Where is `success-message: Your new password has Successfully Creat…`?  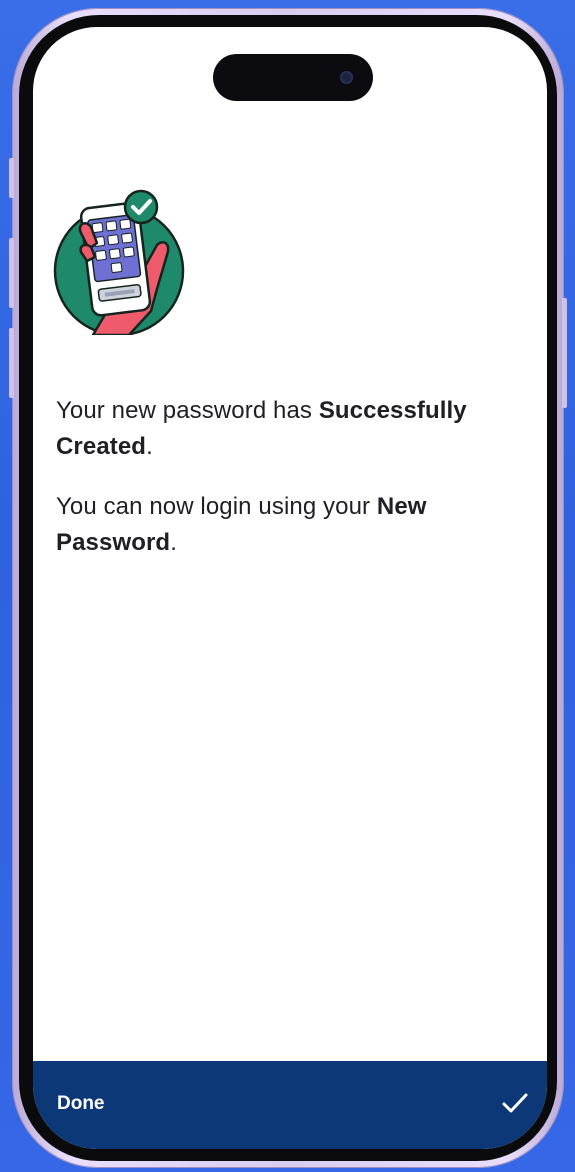
success-message: Your new password has Successfully Creat… is located at coordinates (281, 429).